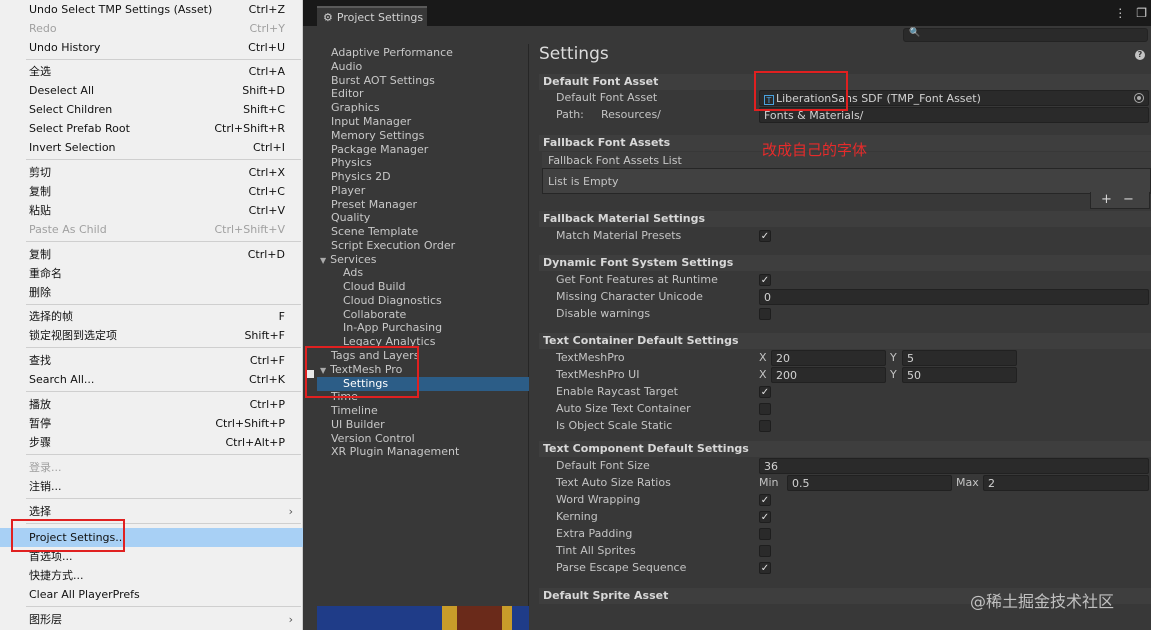 The height and width of the screenshot is (630, 1151). I want to click on missing-unicode-label: Missing Character Unicode, so click(629, 296).